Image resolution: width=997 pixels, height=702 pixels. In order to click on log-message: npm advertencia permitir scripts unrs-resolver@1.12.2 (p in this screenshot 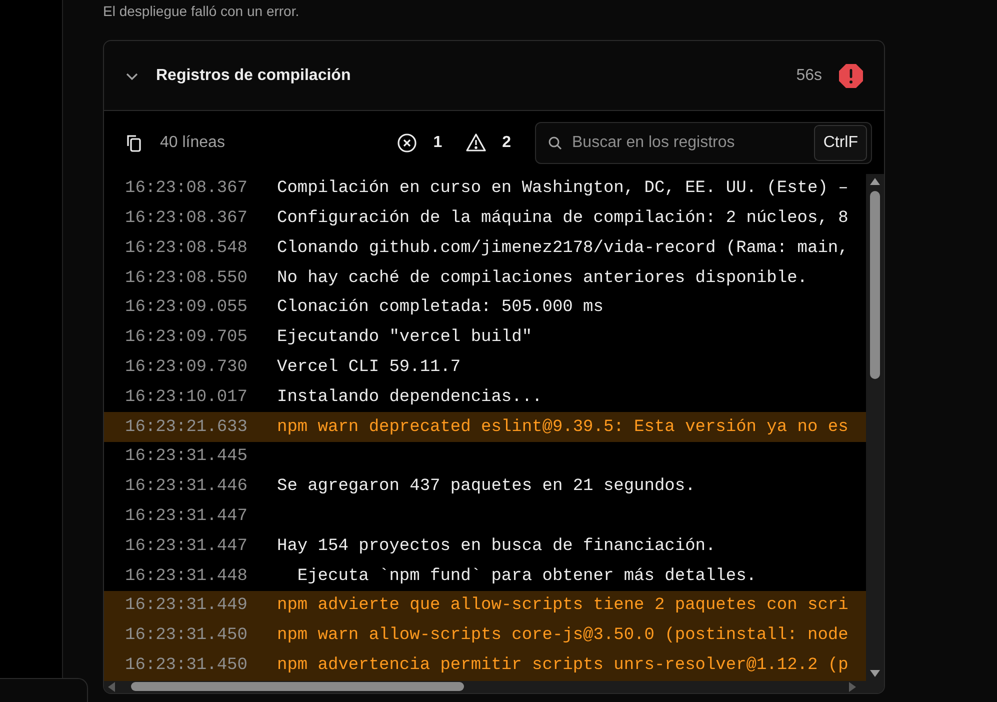, I will do `click(562, 665)`.